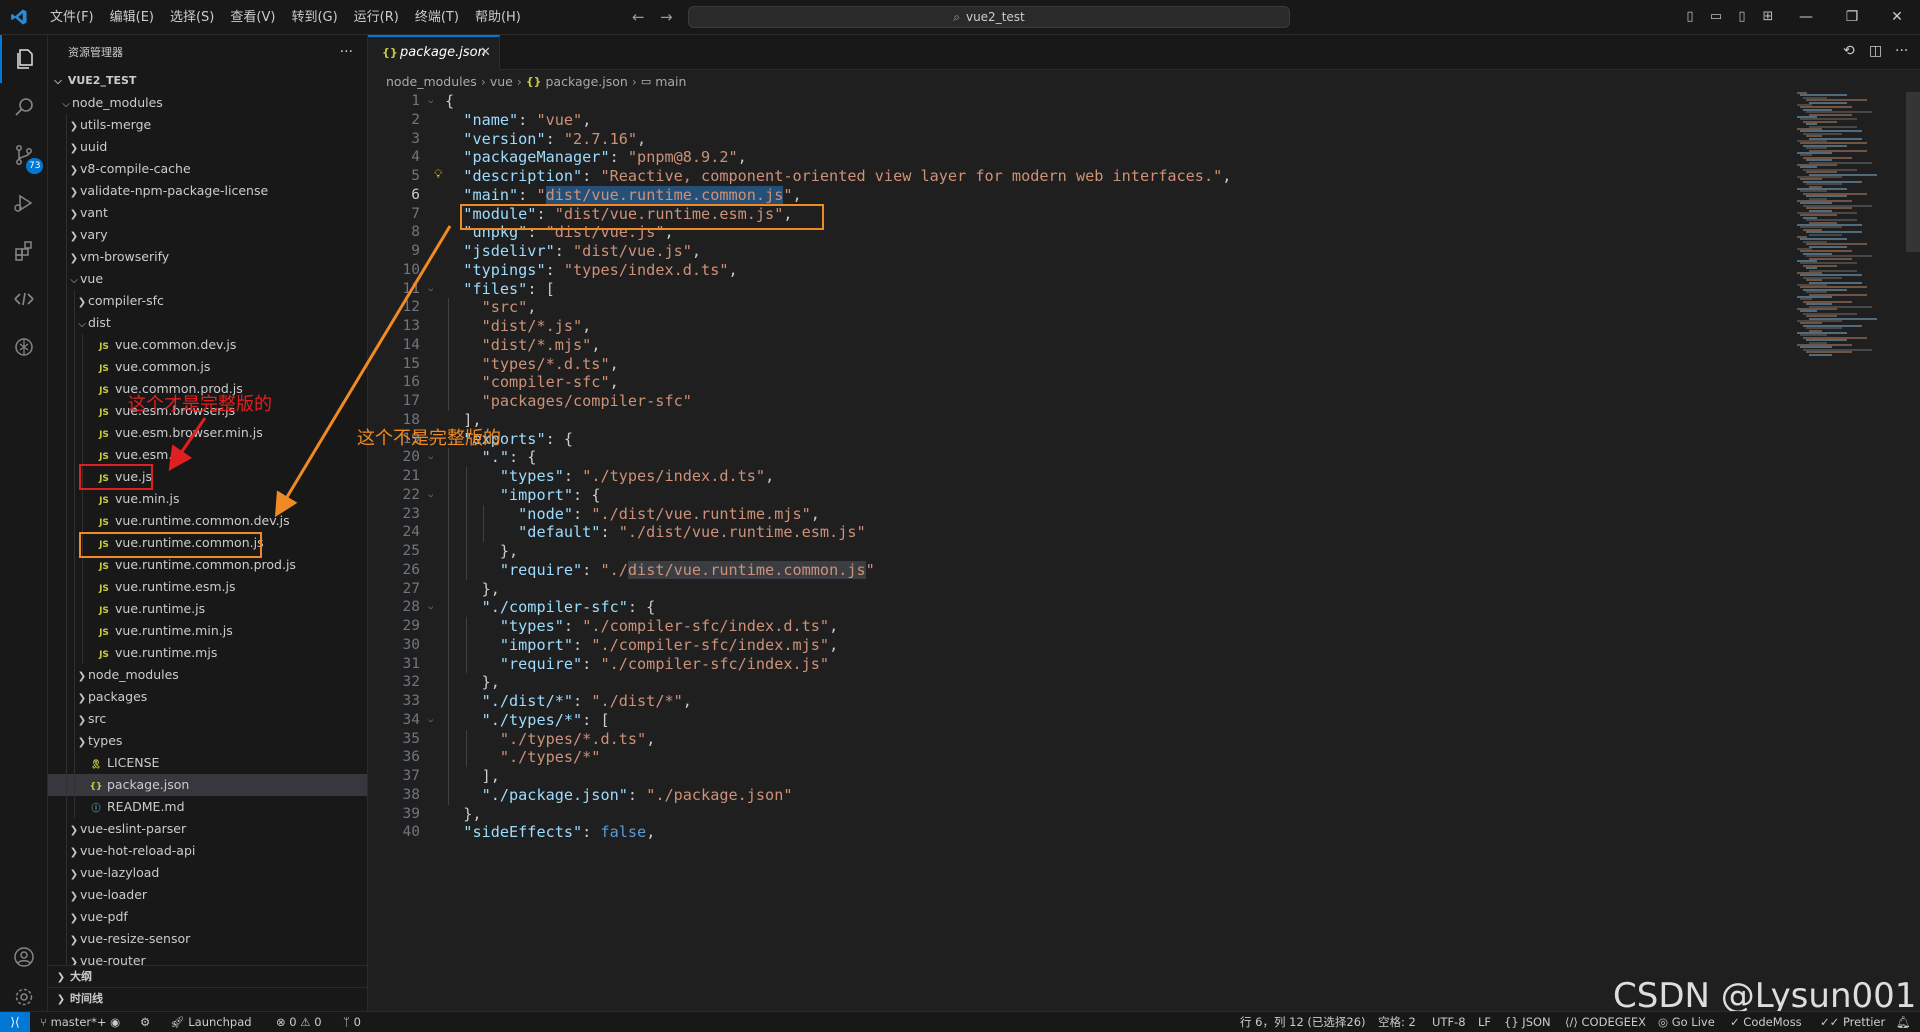 The height and width of the screenshot is (1032, 1920). I want to click on branch-status: ⑂ master*+ ◉, so click(80, 1022).